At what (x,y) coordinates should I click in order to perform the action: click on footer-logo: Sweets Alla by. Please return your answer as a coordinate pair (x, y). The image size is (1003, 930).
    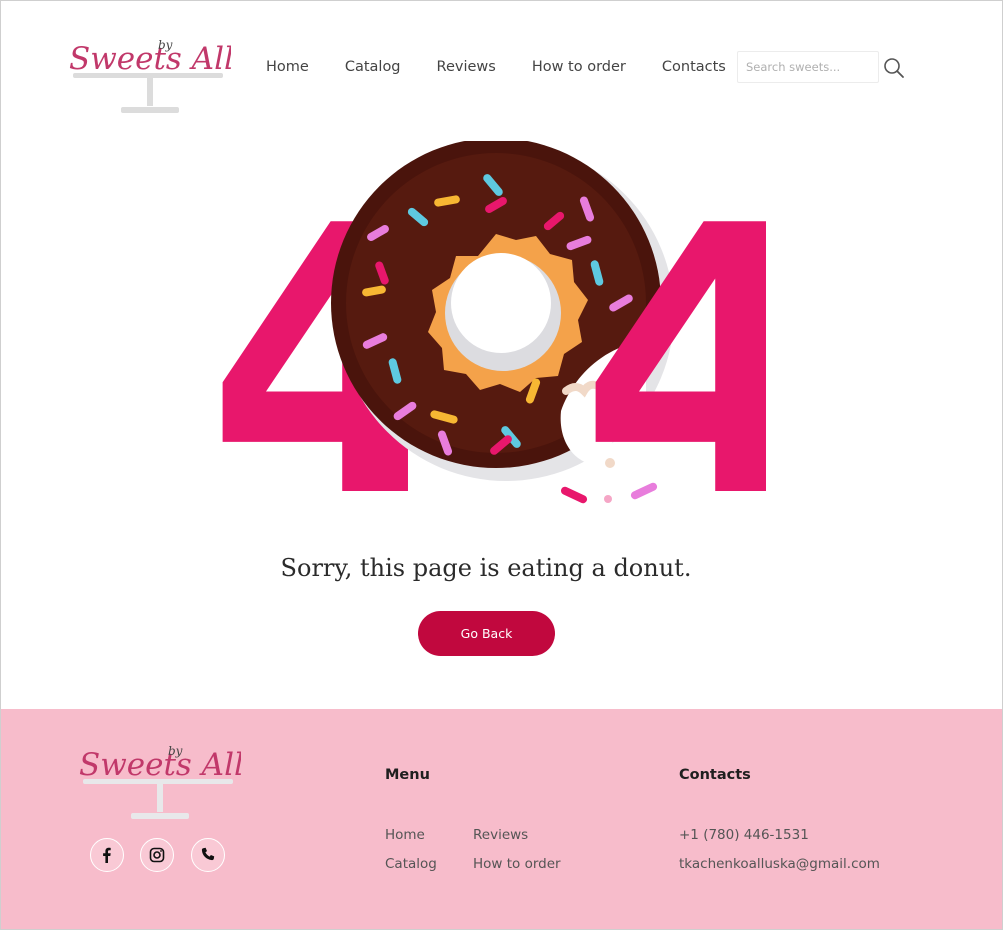
    Looking at the image, I should click on (160, 779).